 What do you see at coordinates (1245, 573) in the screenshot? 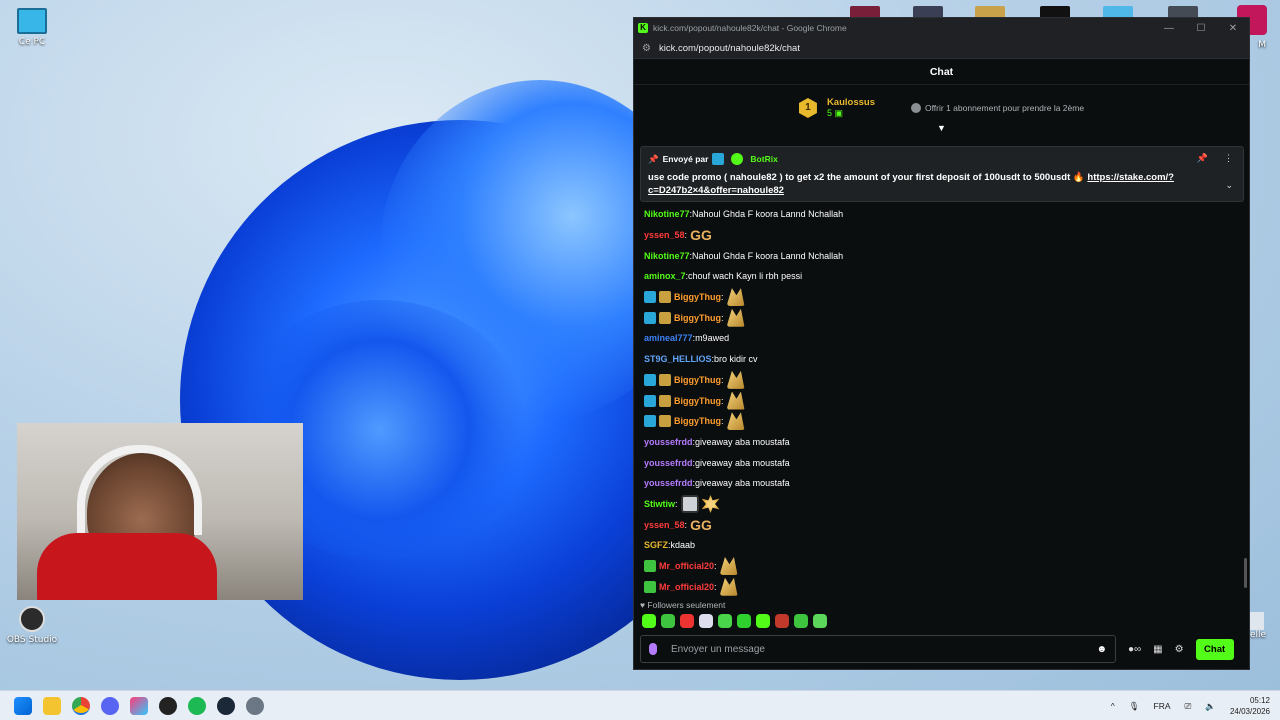
I see `chat-scrollbar` at bounding box center [1245, 573].